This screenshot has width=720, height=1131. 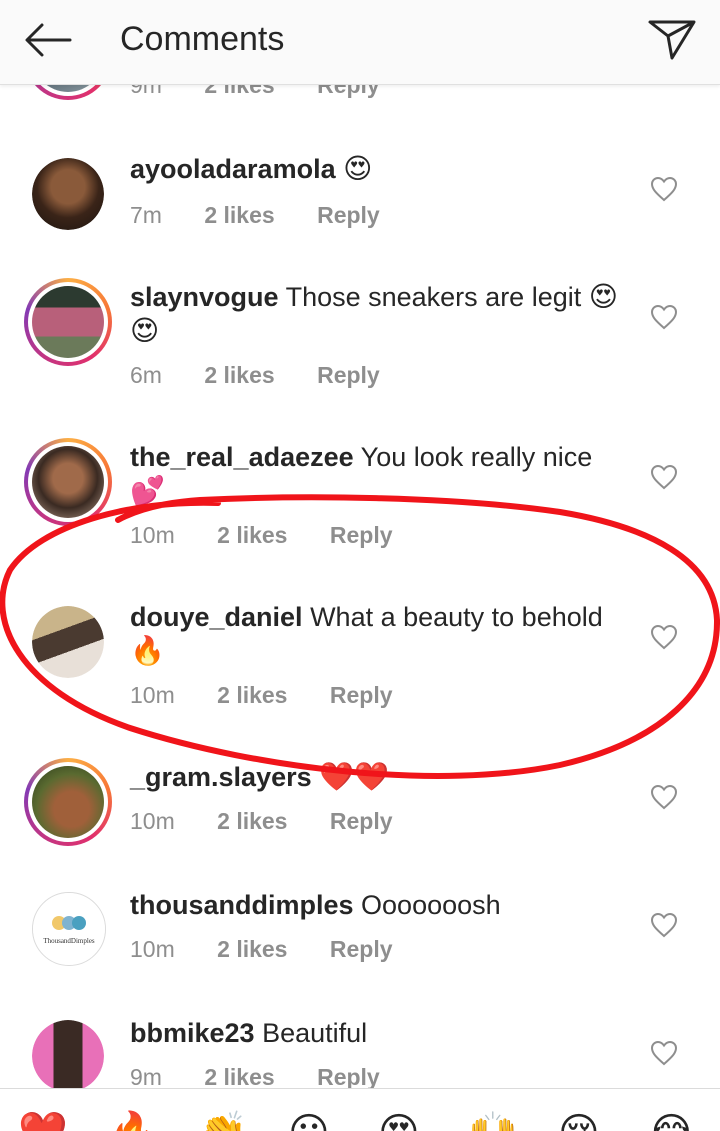 I want to click on comment-emoji: ❤️❤️, so click(x=354, y=776).